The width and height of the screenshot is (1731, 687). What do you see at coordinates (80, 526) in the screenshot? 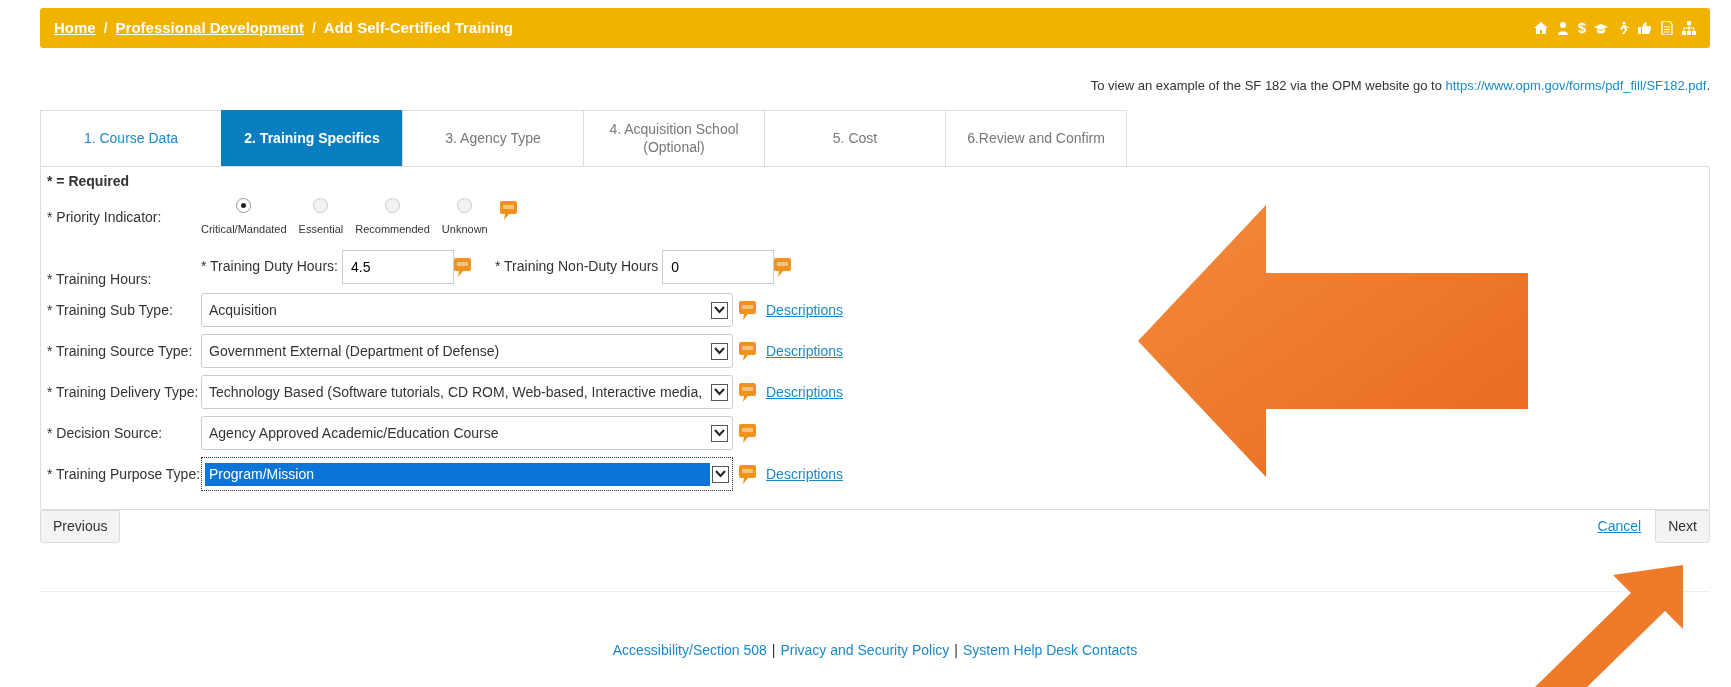
I see `previous-button: Previous` at bounding box center [80, 526].